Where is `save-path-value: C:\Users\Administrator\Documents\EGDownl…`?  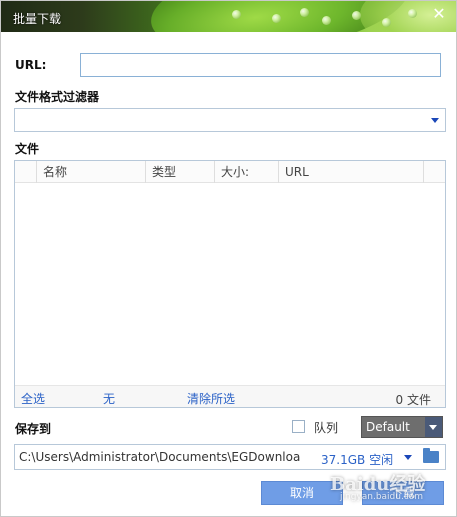 save-path-value: C:\Users\Administrator\Documents\EGDownl… is located at coordinates (160, 457).